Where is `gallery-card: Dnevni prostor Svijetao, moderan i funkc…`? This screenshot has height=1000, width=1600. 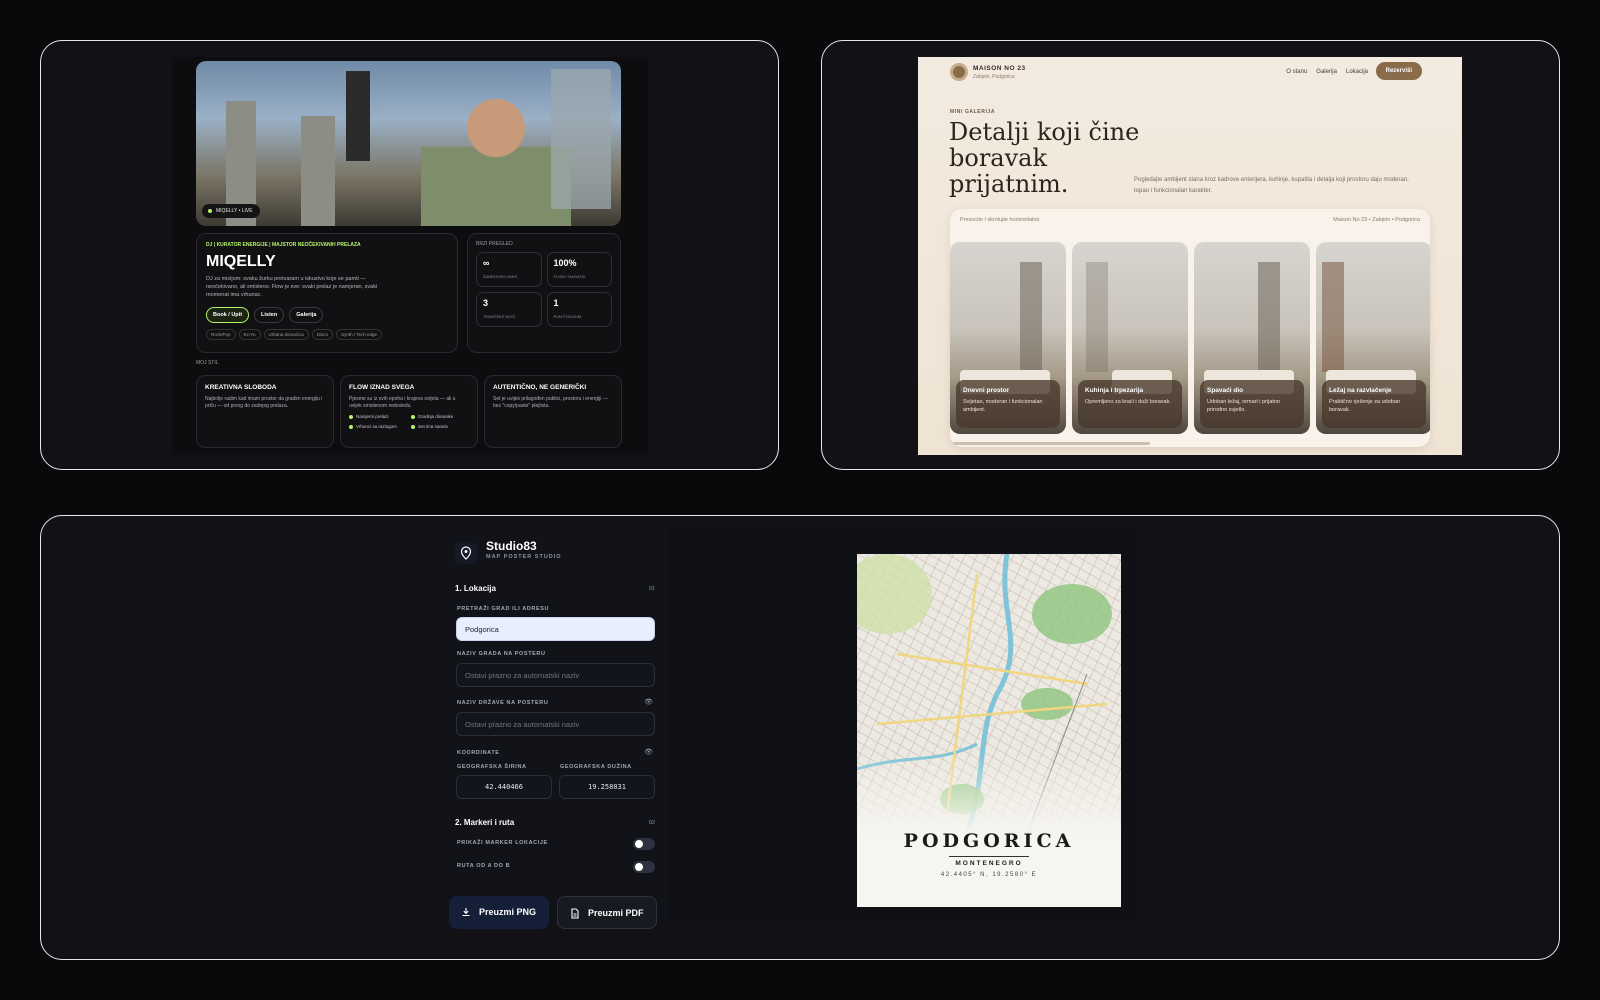 gallery-card: Dnevni prostor Svijetao, moderan i funkc… is located at coordinates (1008, 338).